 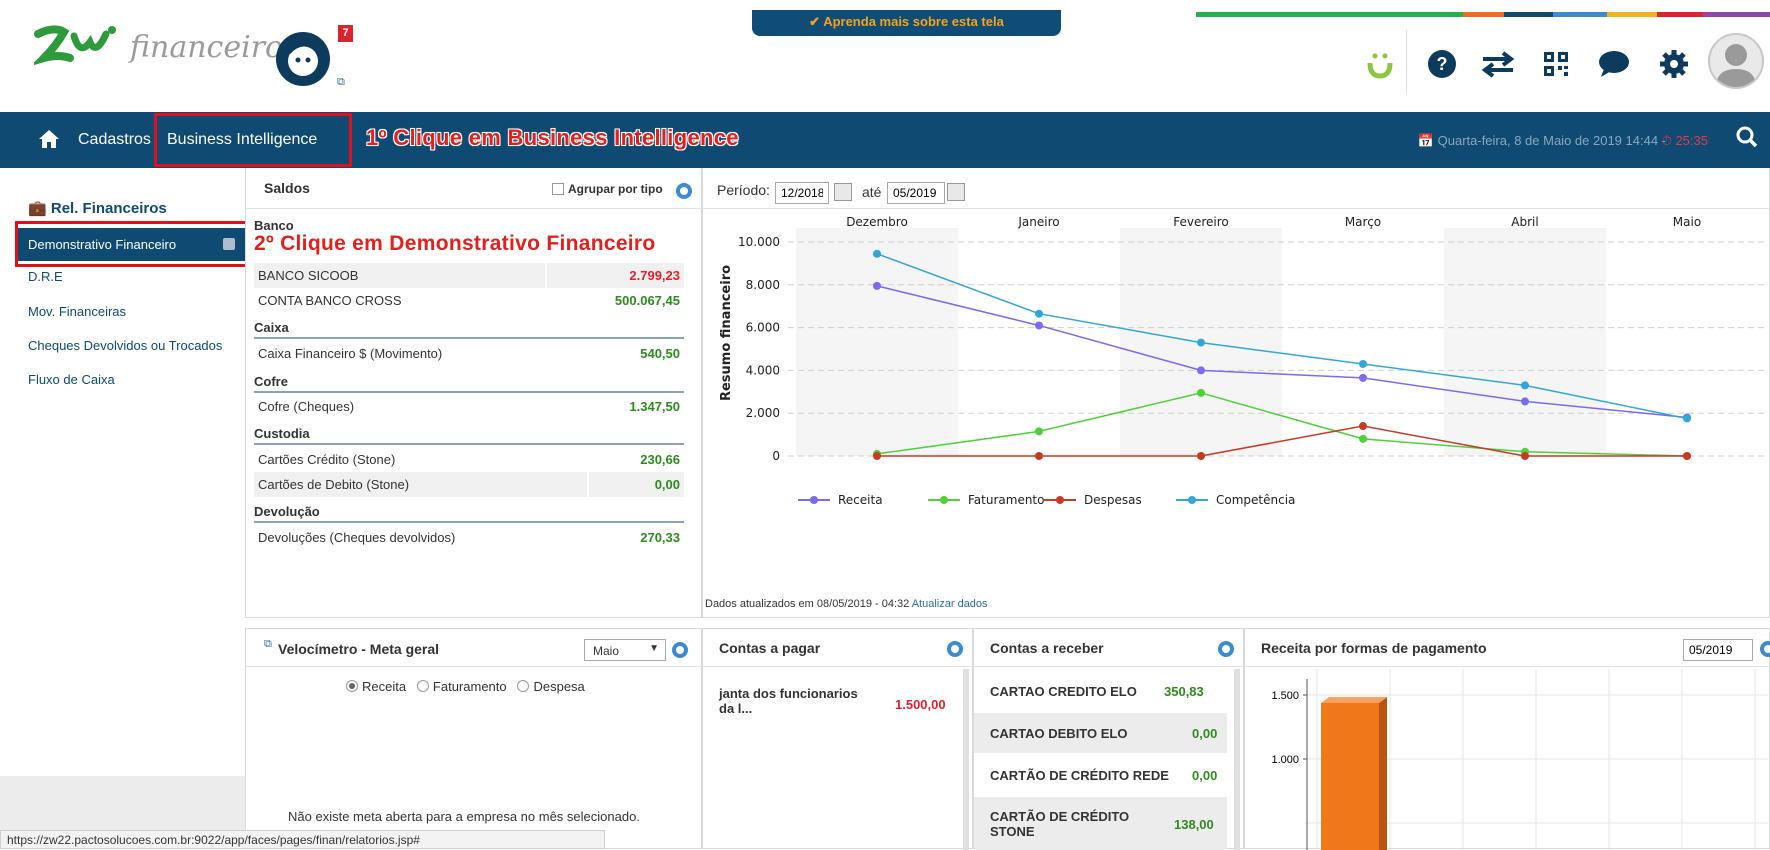 I want to click on x-category-label: Dezembro, so click(x=877, y=222).